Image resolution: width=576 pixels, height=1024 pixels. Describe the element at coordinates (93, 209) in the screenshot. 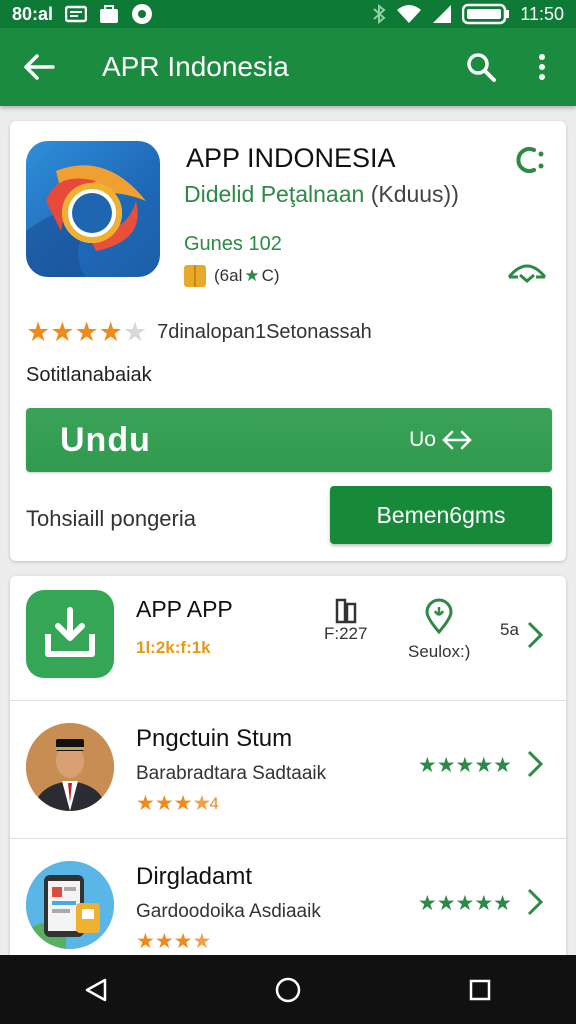

I see `app-logo-icon` at that location.